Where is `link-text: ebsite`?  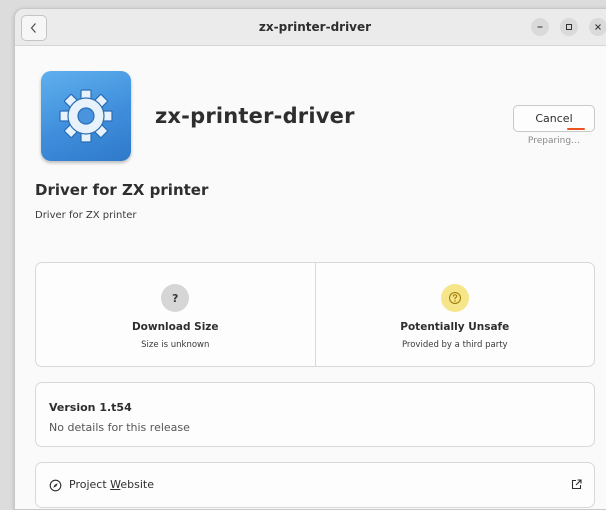
link-text: ebsite is located at coordinates (137, 484).